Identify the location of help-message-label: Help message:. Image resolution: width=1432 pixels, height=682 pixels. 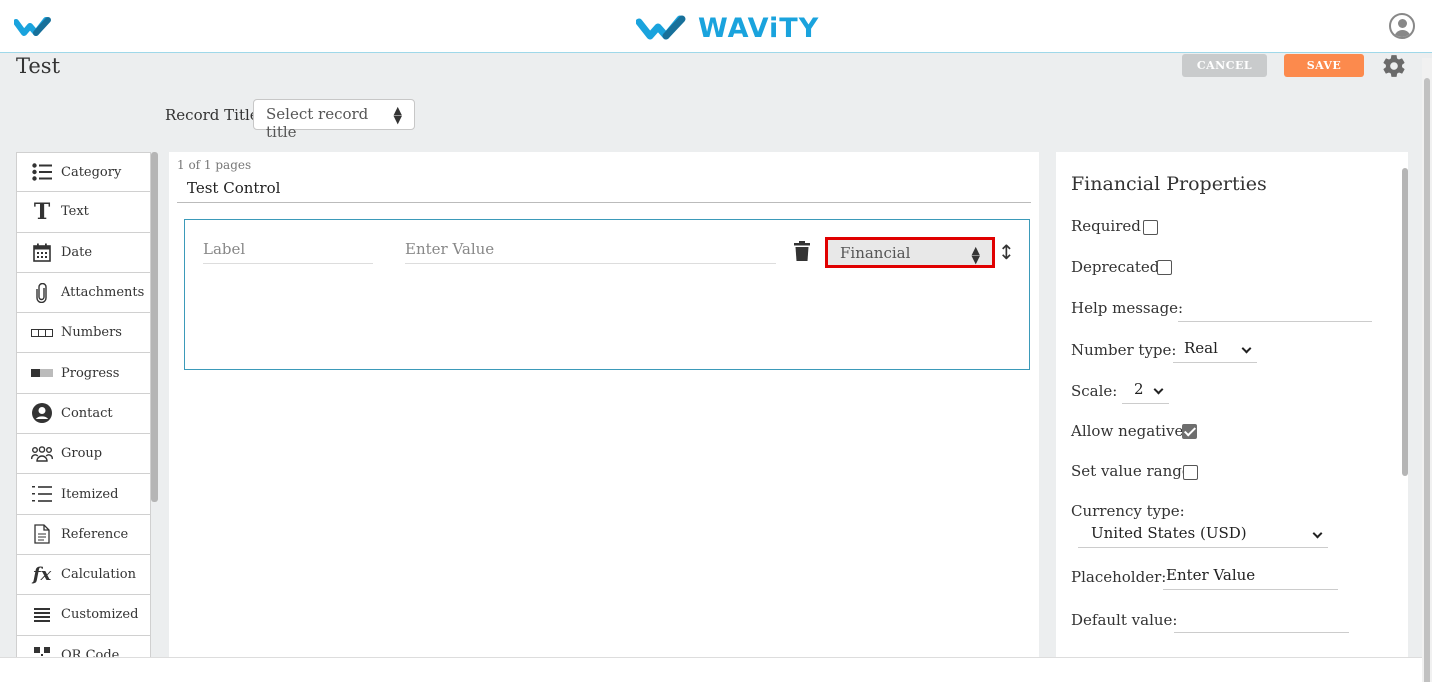
(1127, 308).